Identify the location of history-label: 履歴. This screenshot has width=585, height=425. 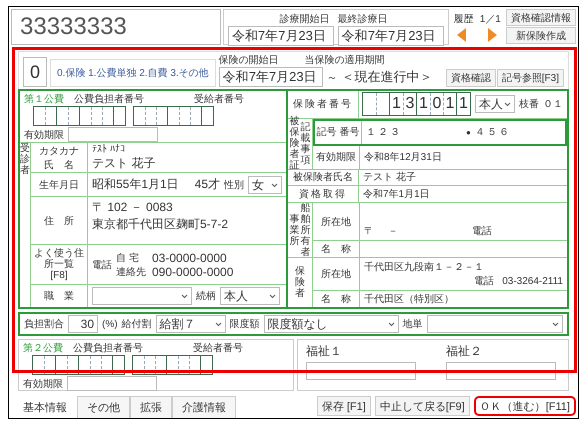
(464, 19).